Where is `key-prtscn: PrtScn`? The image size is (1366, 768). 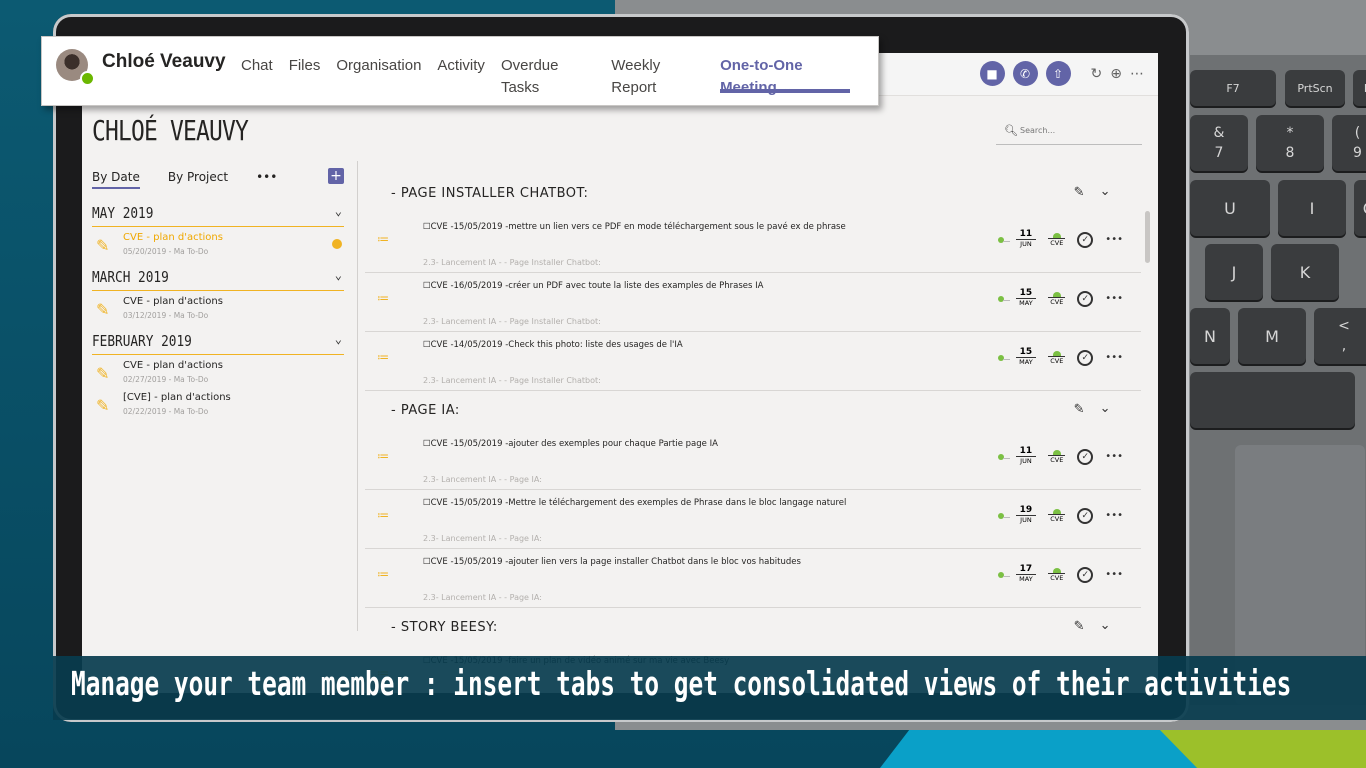 key-prtscn: PrtScn is located at coordinates (1315, 88).